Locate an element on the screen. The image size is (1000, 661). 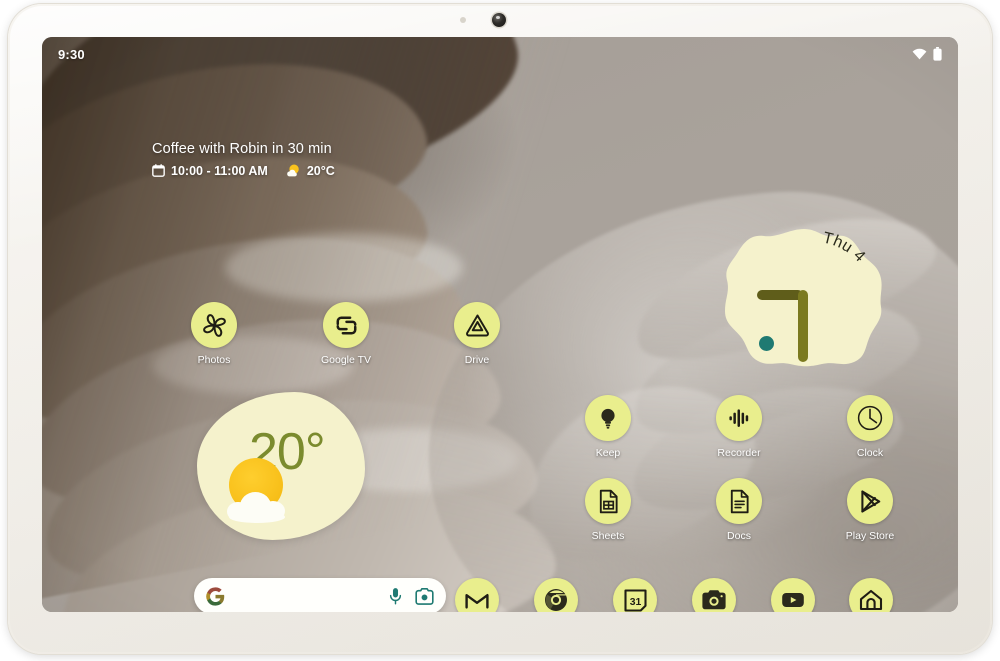
status-bar-indicators is located at coordinates (927, 54).